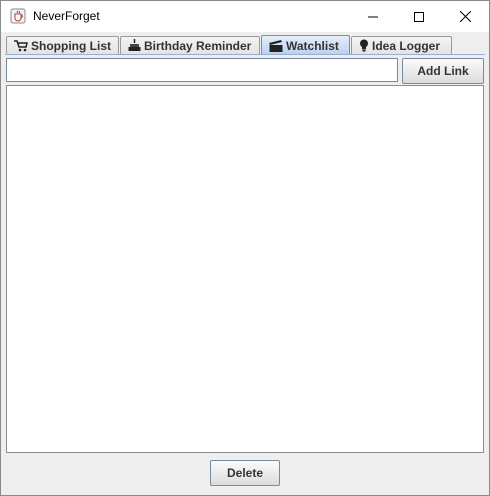 The width and height of the screenshot is (490, 496). I want to click on tab-birthday-reminder: Birthday Reminder, so click(190, 45).